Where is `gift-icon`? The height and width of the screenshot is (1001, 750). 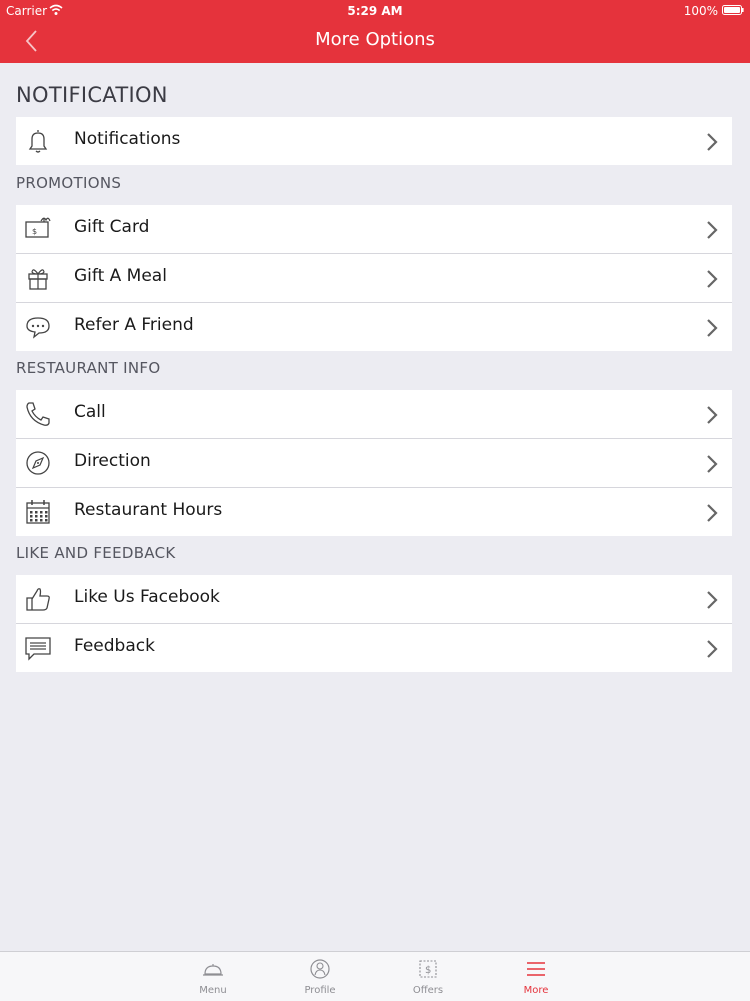 gift-icon is located at coordinates (38, 279).